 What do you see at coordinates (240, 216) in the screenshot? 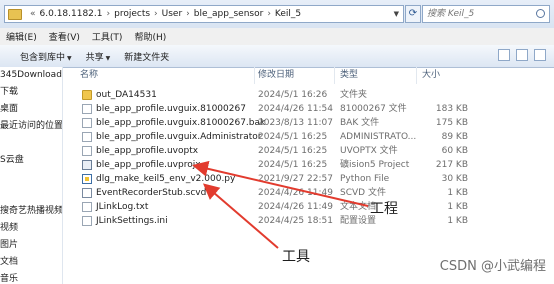
I see `tool-arrow` at bounding box center [240, 216].